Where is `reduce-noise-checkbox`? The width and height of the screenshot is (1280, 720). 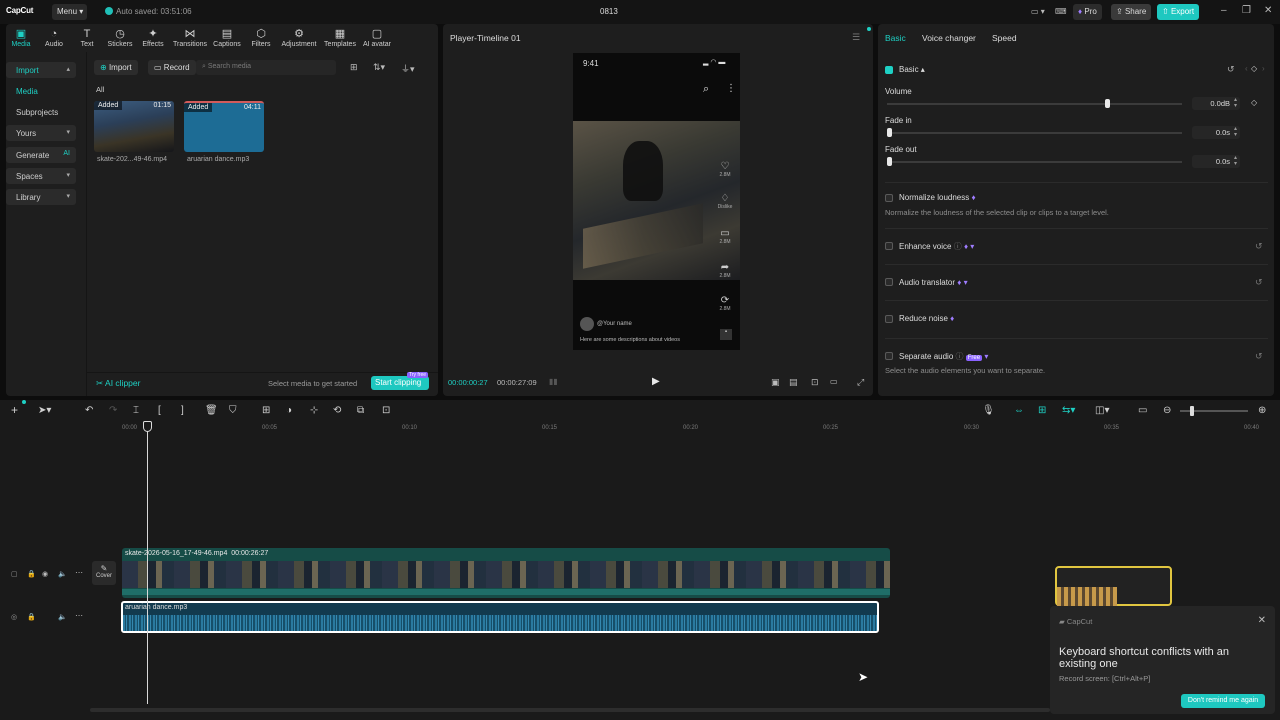
reduce-noise-checkbox is located at coordinates (889, 319).